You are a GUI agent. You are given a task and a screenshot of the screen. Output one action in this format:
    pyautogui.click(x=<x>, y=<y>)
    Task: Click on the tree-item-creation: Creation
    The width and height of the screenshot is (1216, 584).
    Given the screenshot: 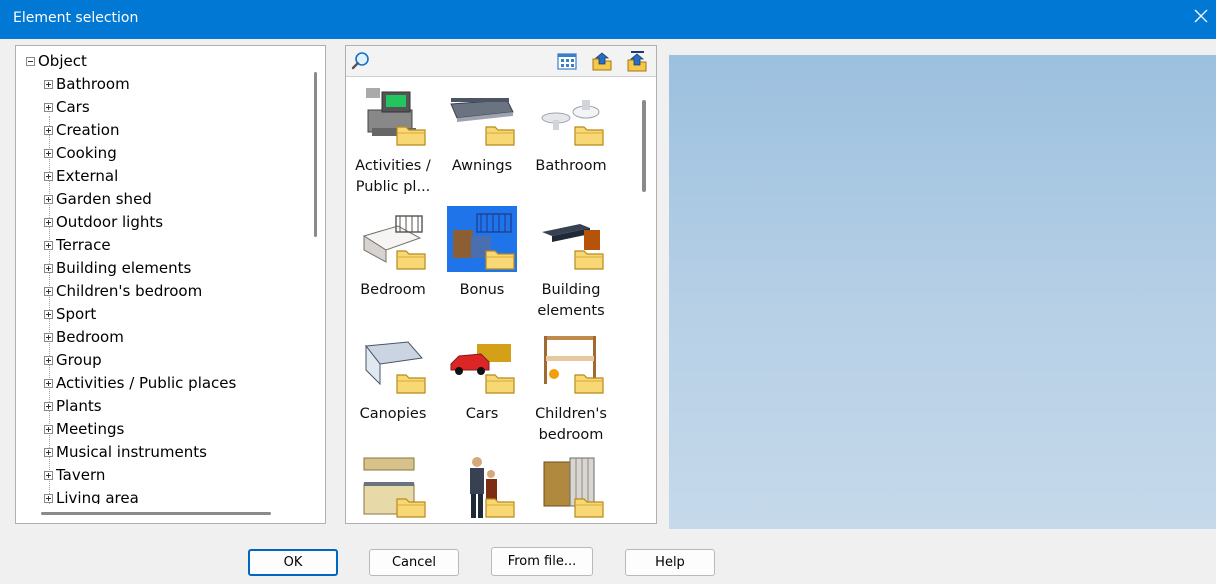 What is the action you would take?
    pyautogui.click(x=81, y=130)
    